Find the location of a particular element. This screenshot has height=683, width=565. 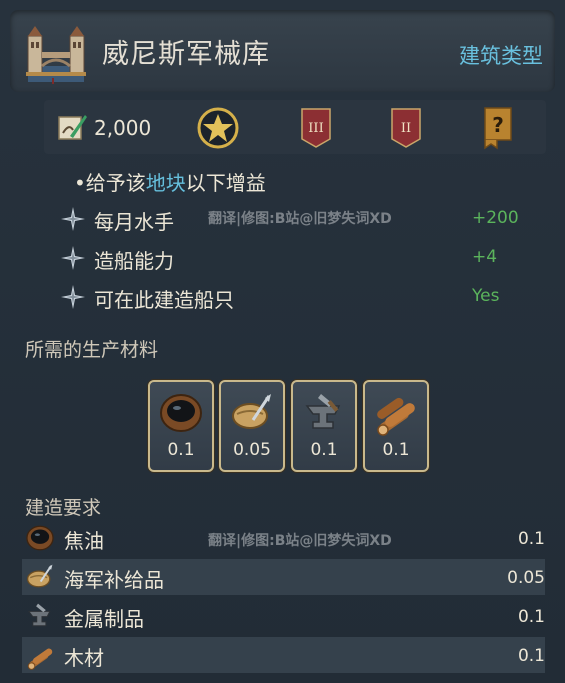

cost: 2,000 is located at coordinates (103, 128).